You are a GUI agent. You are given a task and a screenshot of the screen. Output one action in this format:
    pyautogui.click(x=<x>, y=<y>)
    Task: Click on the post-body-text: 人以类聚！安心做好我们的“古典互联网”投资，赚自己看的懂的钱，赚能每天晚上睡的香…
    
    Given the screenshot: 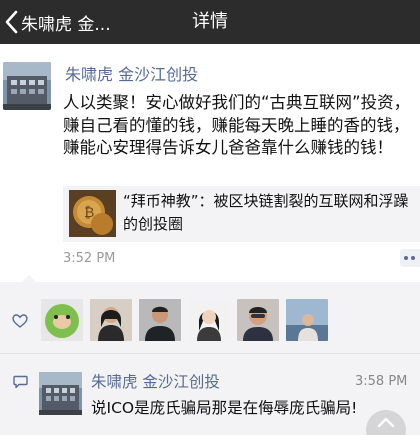 What is the action you would take?
    pyautogui.click(x=237, y=125)
    